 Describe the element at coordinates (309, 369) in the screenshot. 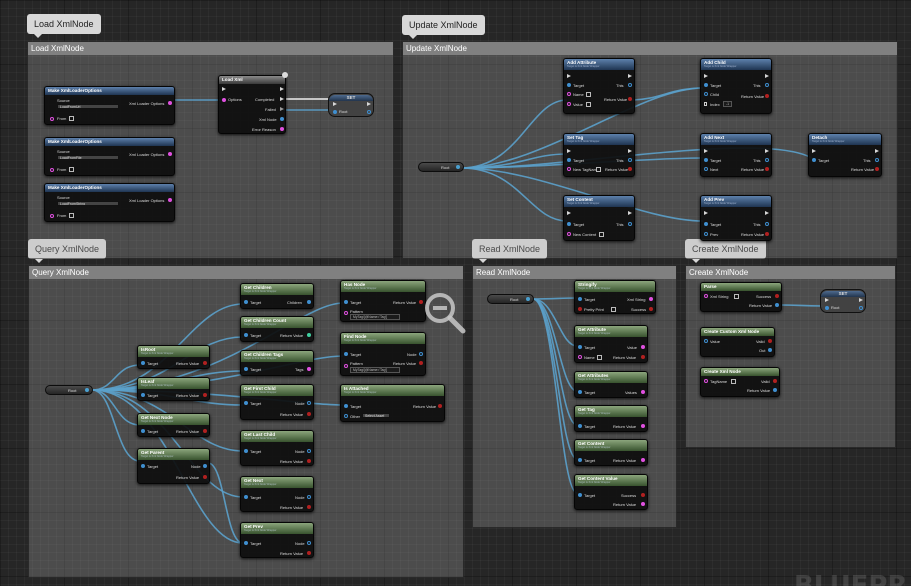

I see `tags-output-pin` at that location.